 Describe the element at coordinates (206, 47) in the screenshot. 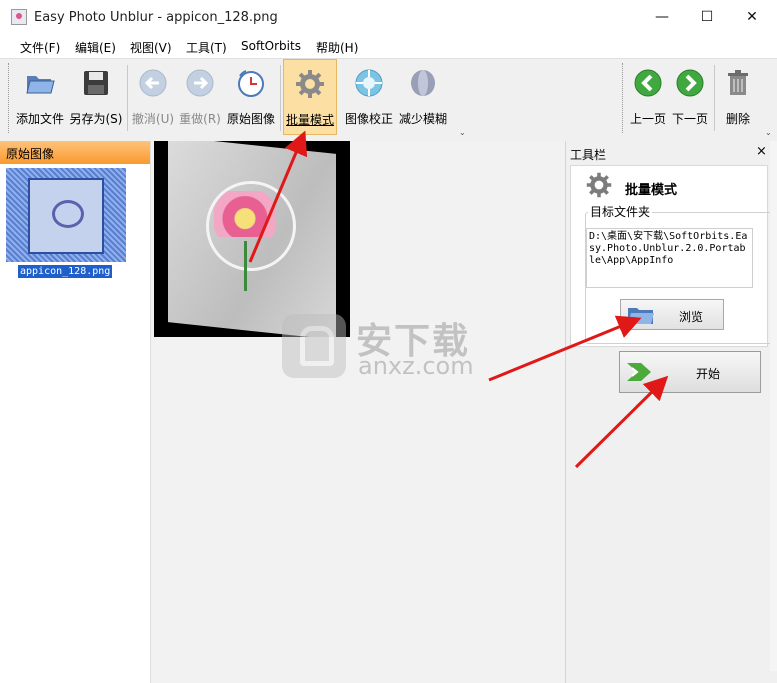

I see `menu-tools: 工具(T)` at that location.